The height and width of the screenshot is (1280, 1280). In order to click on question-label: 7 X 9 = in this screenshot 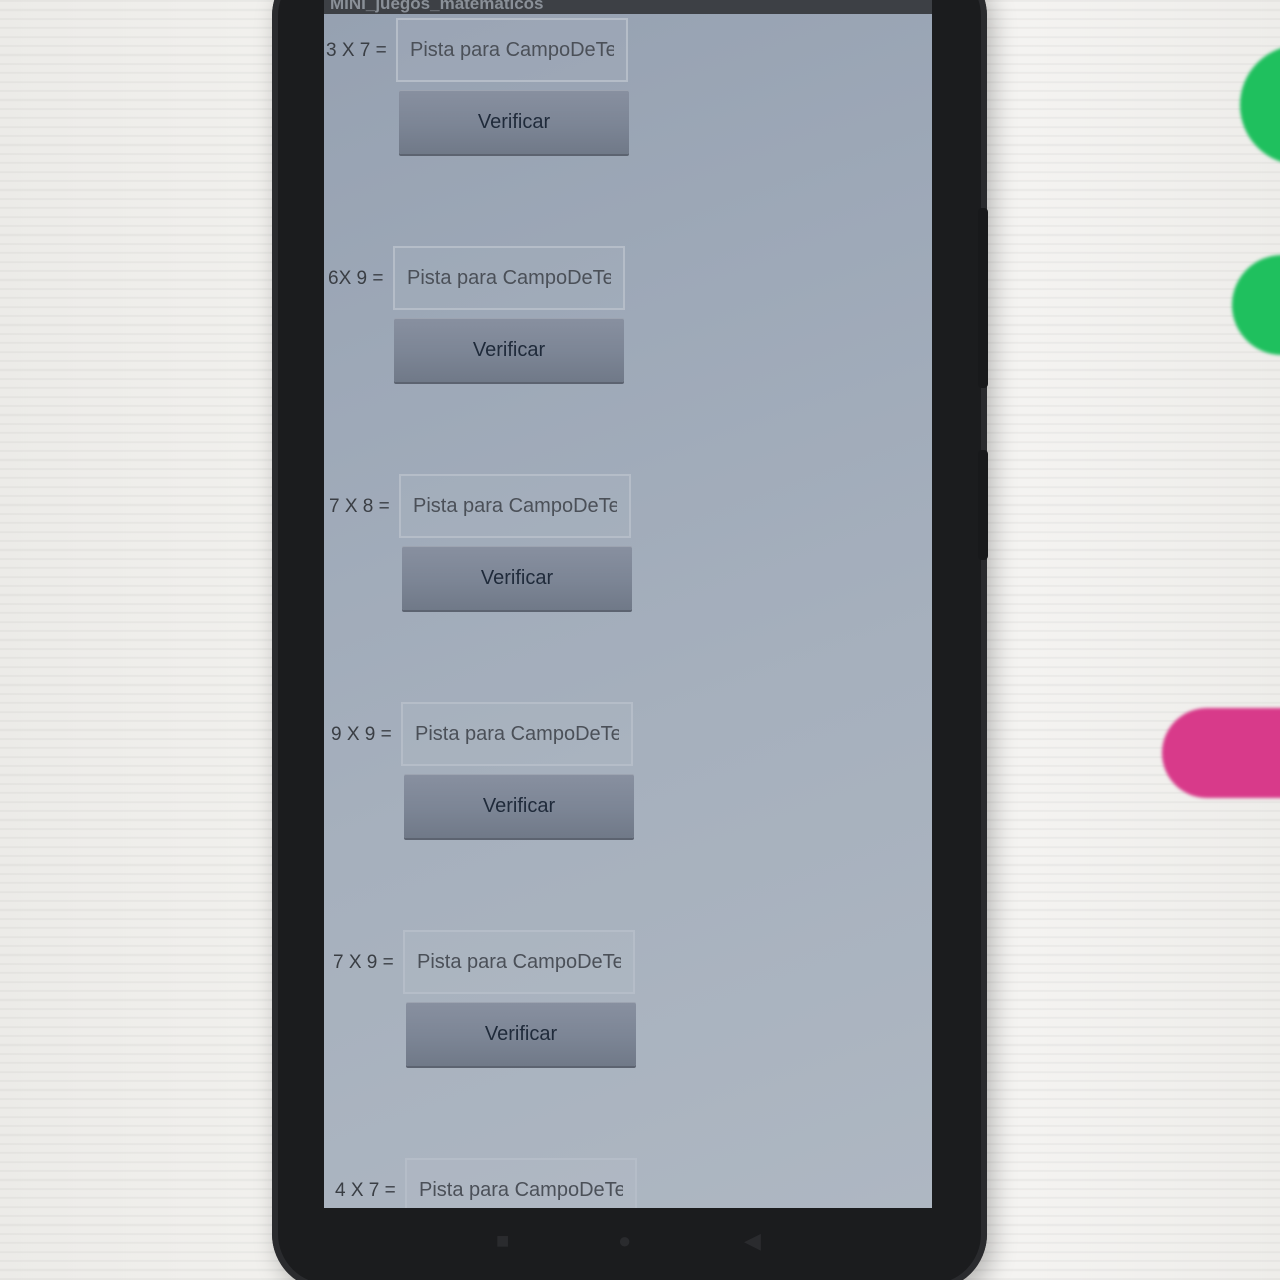, I will do `click(363, 962)`.